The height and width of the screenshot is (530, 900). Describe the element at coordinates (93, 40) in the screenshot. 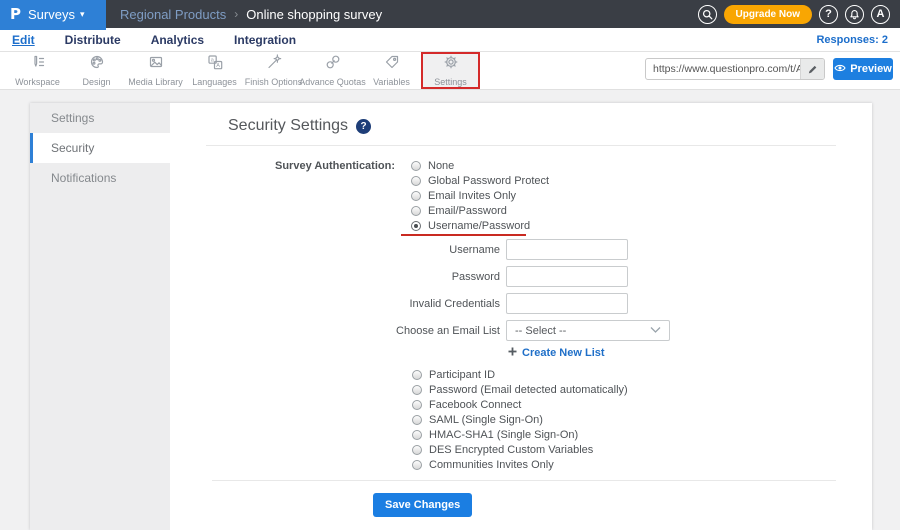

I see `tab-distribute: Distribute` at that location.